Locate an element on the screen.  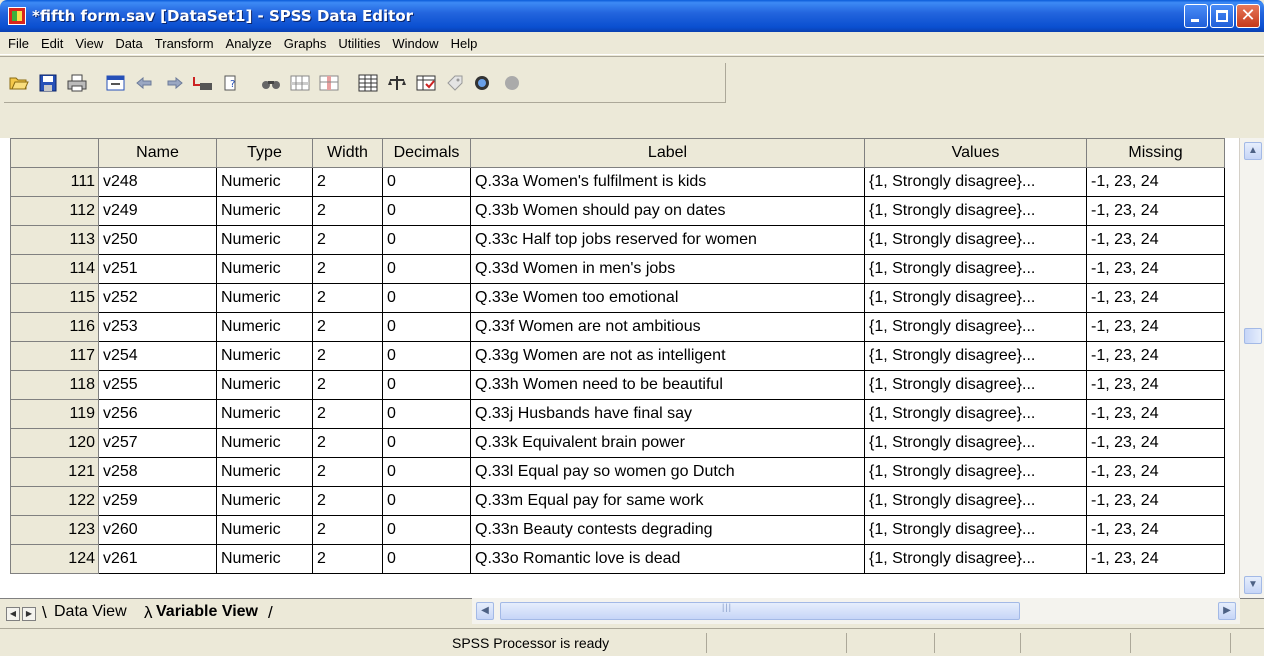
row-number: 114 is located at coordinates (54, 269).